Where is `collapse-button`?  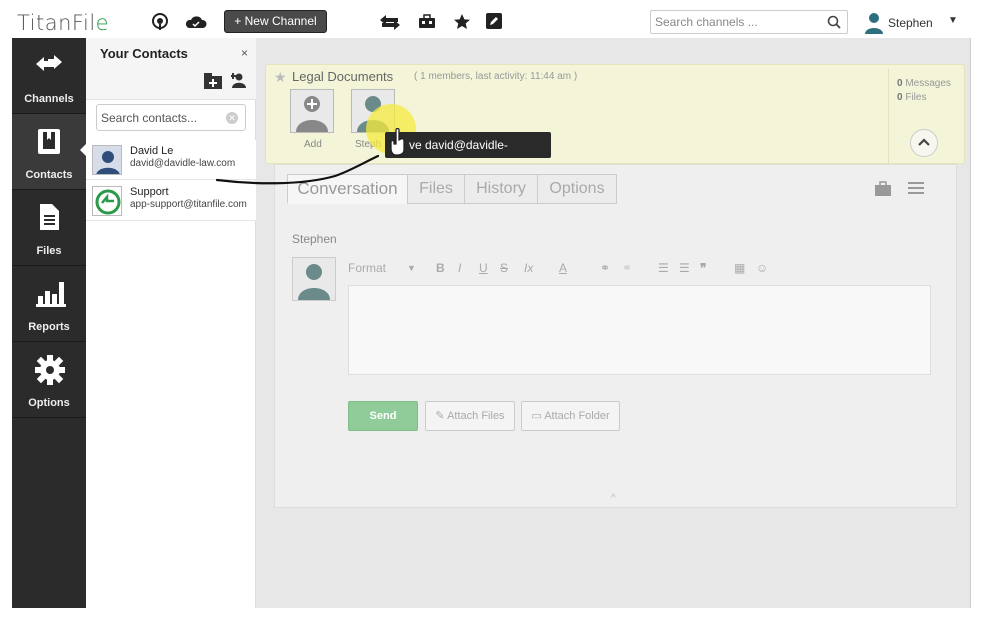 collapse-button is located at coordinates (924, 143).